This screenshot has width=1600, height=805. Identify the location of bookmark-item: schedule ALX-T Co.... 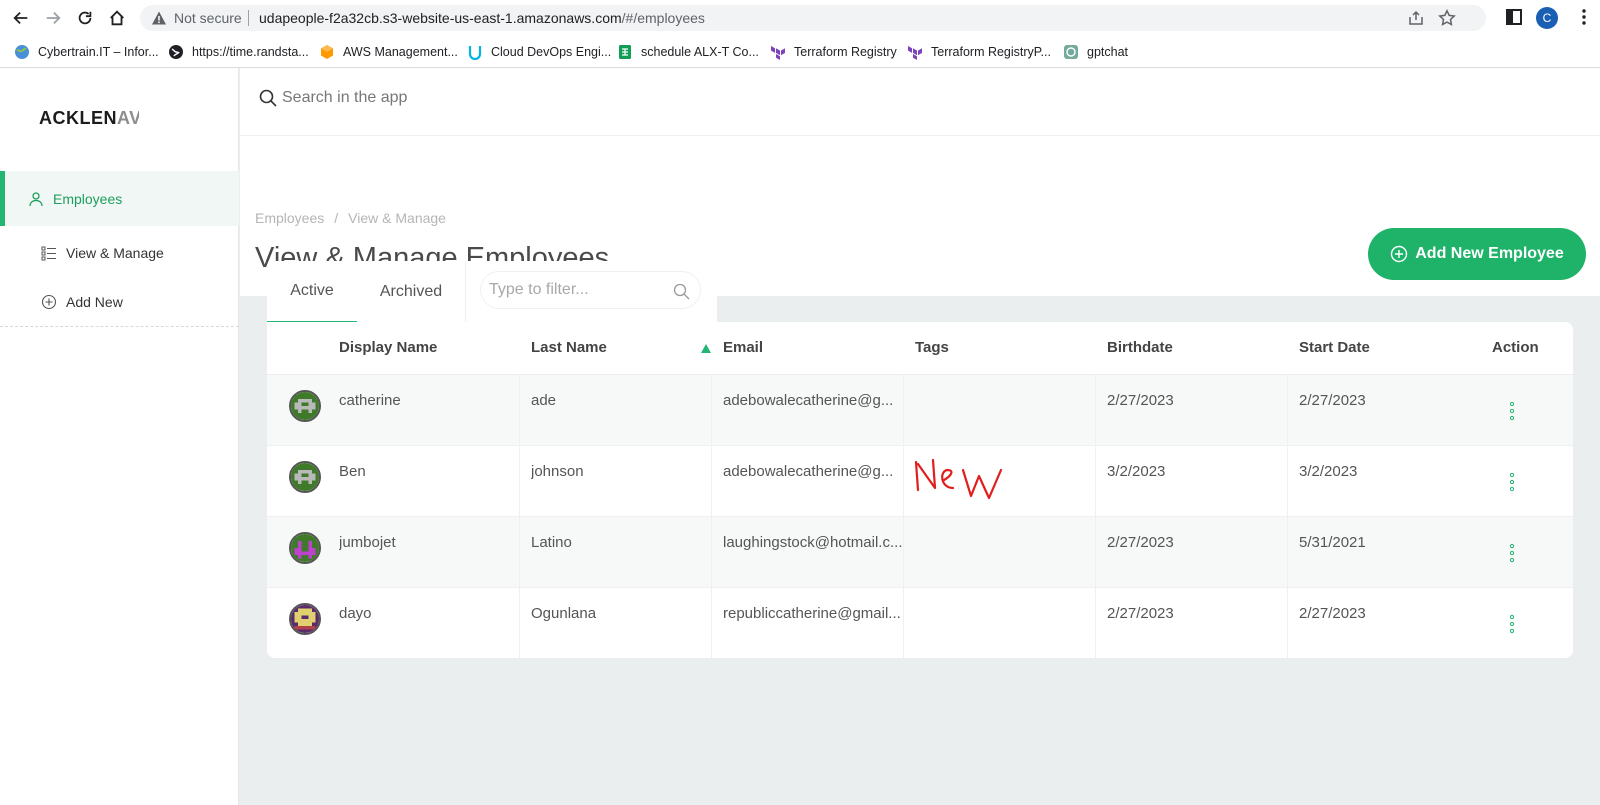
(688, 52).